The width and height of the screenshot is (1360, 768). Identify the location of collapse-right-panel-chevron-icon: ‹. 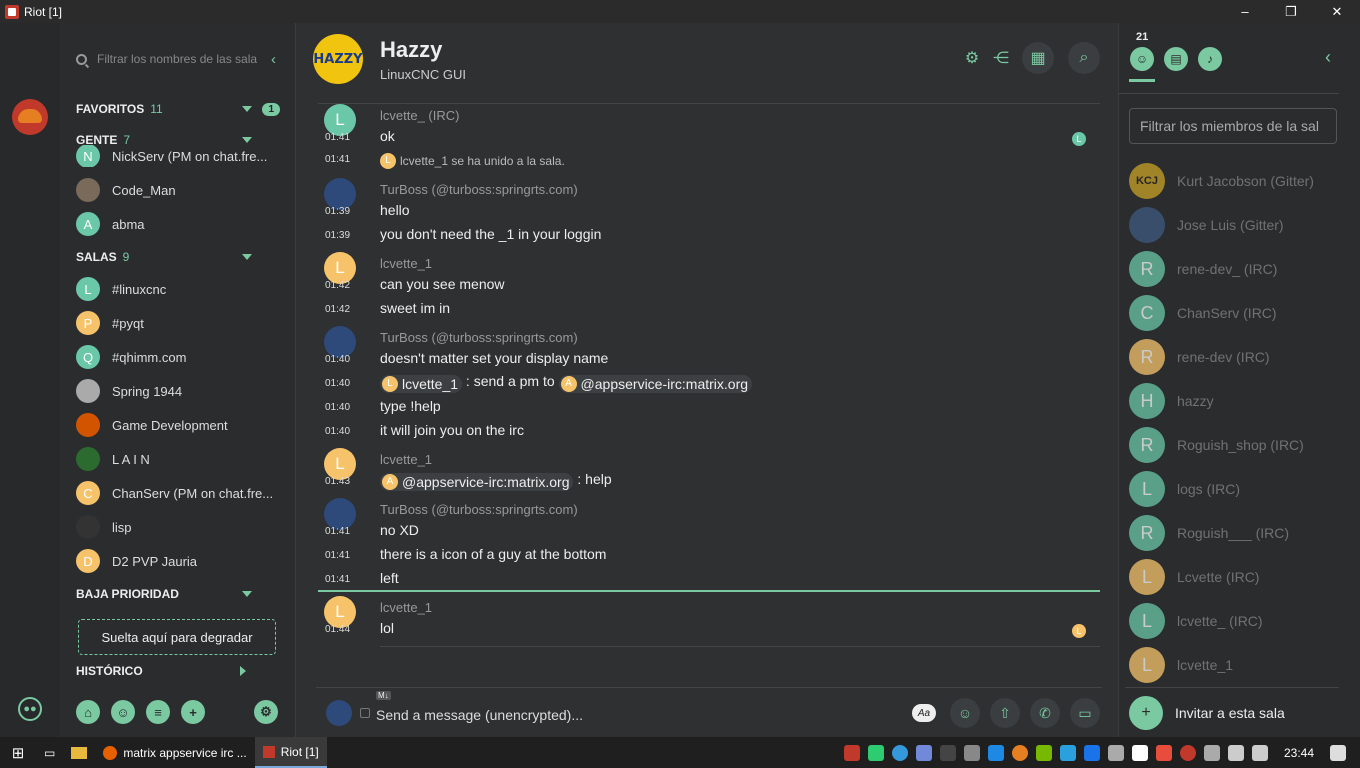
(1328, 57).